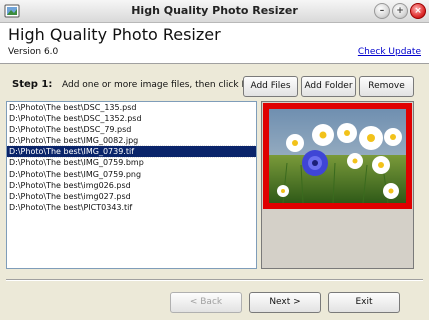  Describe the element at coordinates (131, 140) in the screenshot. I see `file-list-item: D:\Photo\The best\IMG_0082.jpg` at that location.